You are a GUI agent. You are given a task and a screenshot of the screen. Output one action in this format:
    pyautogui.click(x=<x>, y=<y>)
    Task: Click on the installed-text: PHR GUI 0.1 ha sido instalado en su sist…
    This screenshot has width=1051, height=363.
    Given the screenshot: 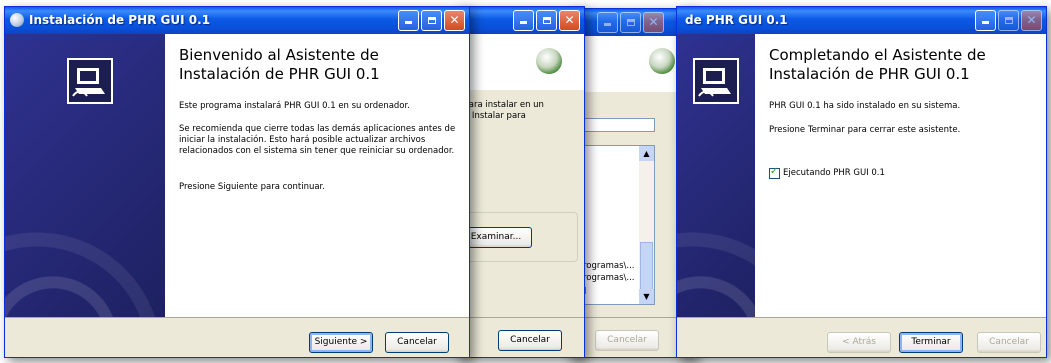 What is the action you would take?
    pyautogui.click(x=865, y=106)
    